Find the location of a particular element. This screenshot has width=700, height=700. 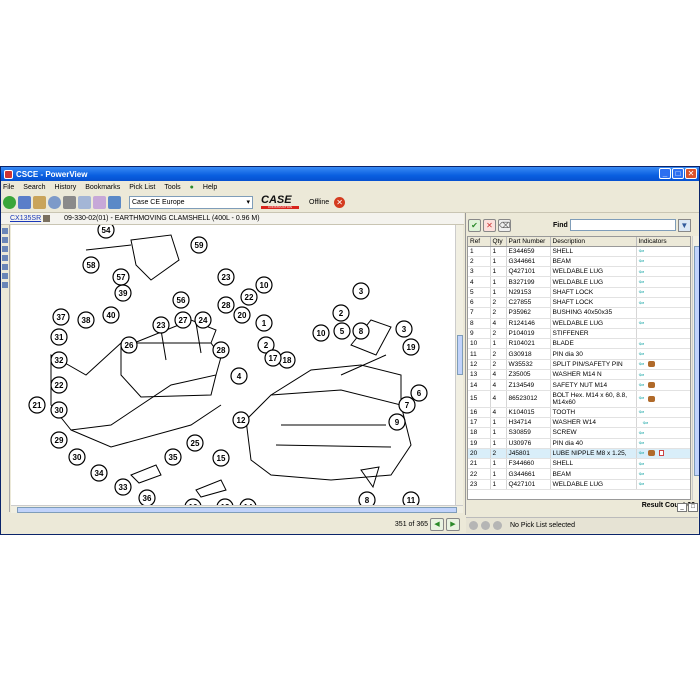

zoom-in-icon is located at coordinates (5, 231).